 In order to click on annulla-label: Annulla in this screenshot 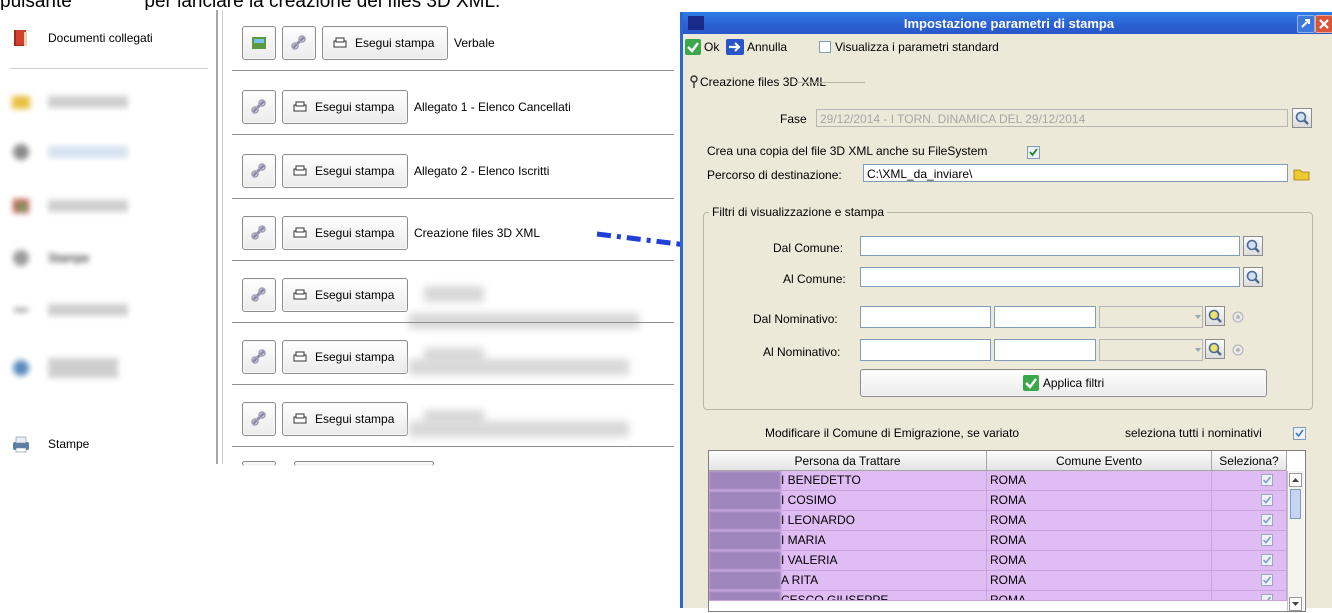, I will do `click(767, 47)`.